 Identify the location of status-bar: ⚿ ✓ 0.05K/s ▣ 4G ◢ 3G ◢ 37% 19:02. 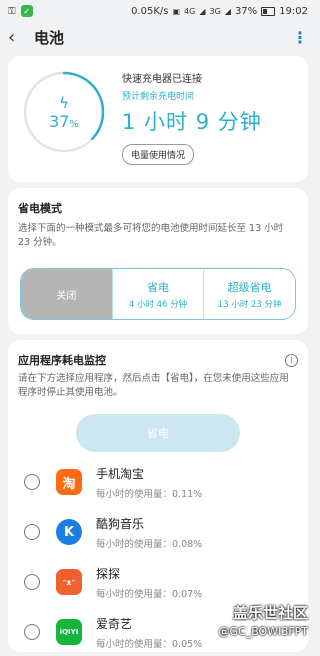
(158, 11).